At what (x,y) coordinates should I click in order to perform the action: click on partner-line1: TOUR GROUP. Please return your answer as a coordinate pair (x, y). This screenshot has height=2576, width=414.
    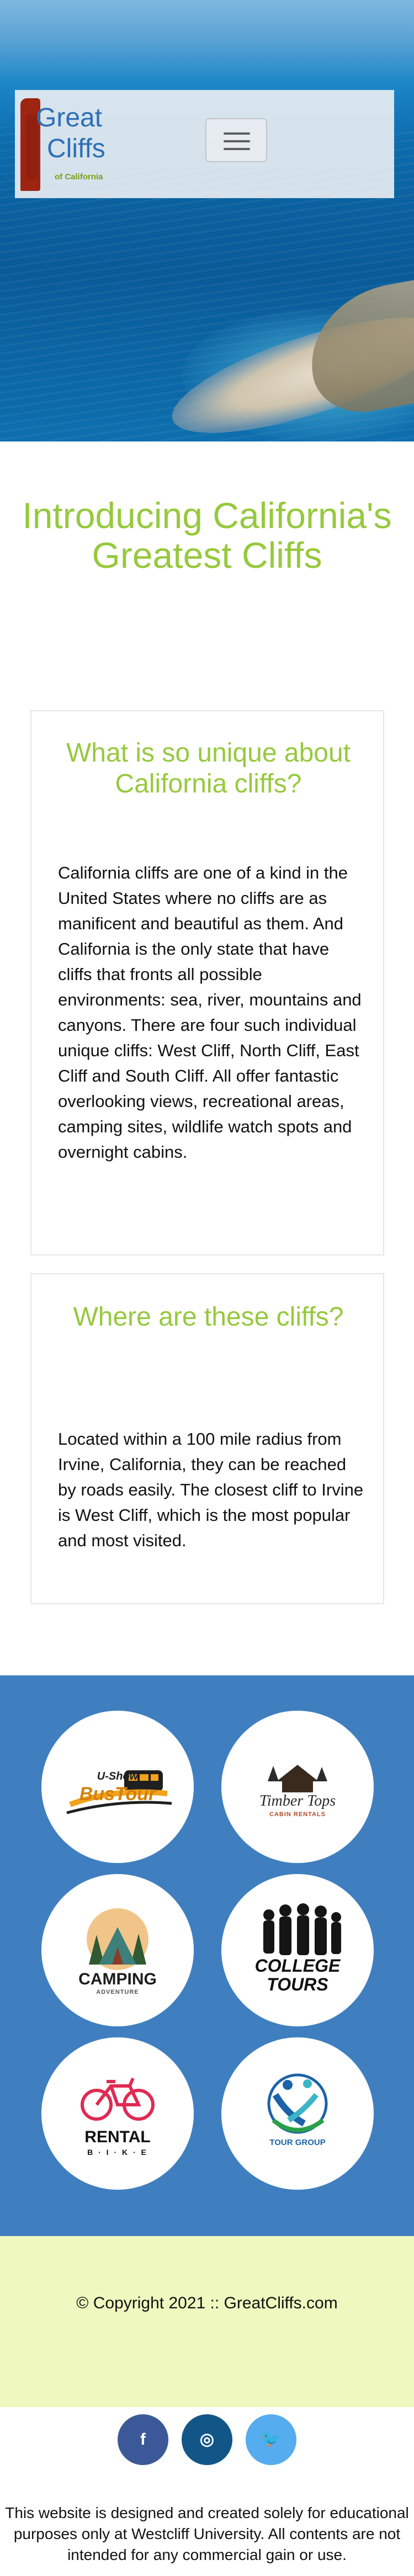
    Looking at the image, I should click on (298, 2142).